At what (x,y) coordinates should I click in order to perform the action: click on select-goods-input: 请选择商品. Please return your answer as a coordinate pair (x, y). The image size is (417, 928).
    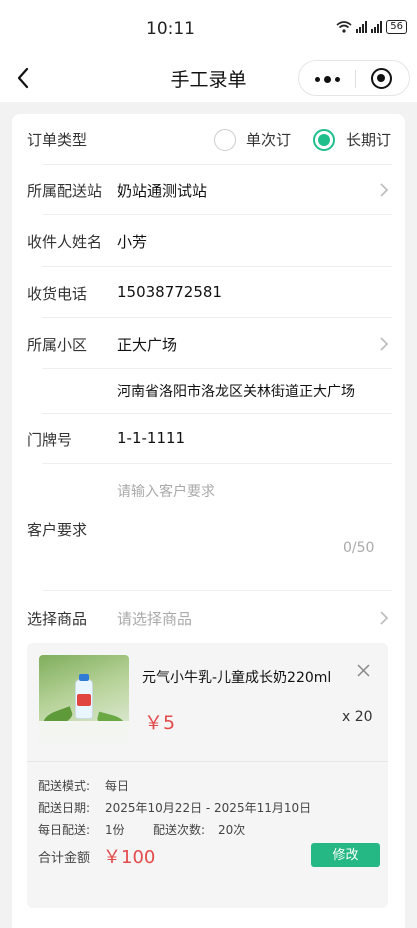
    Looking at the image, I should click on (154, 618).